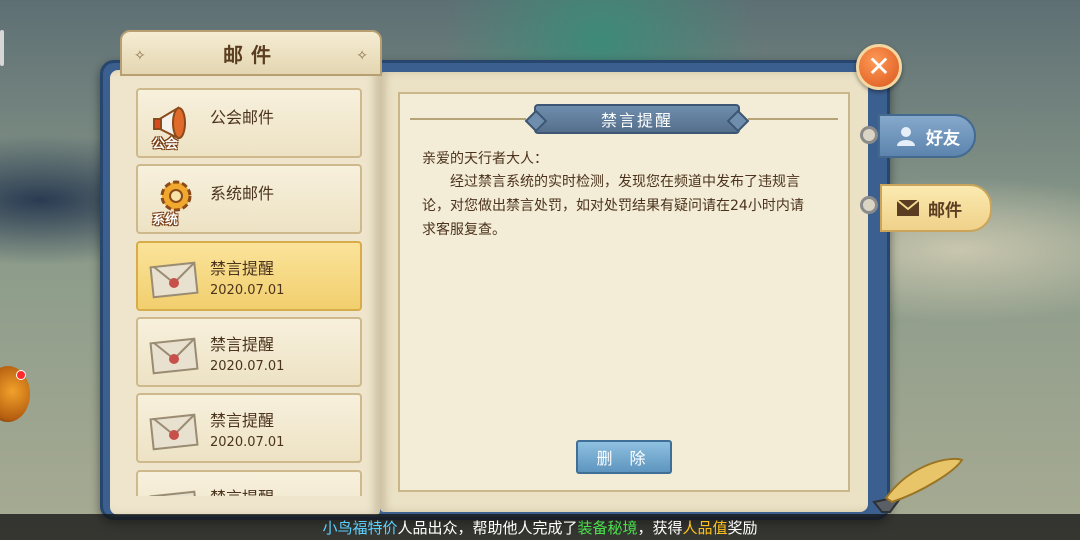 Image resolution: width=1080 pixels, height=540 pixels. Describe the element at coordinates (2, 48) in the screenshot. I see `edge-handle` at that location.